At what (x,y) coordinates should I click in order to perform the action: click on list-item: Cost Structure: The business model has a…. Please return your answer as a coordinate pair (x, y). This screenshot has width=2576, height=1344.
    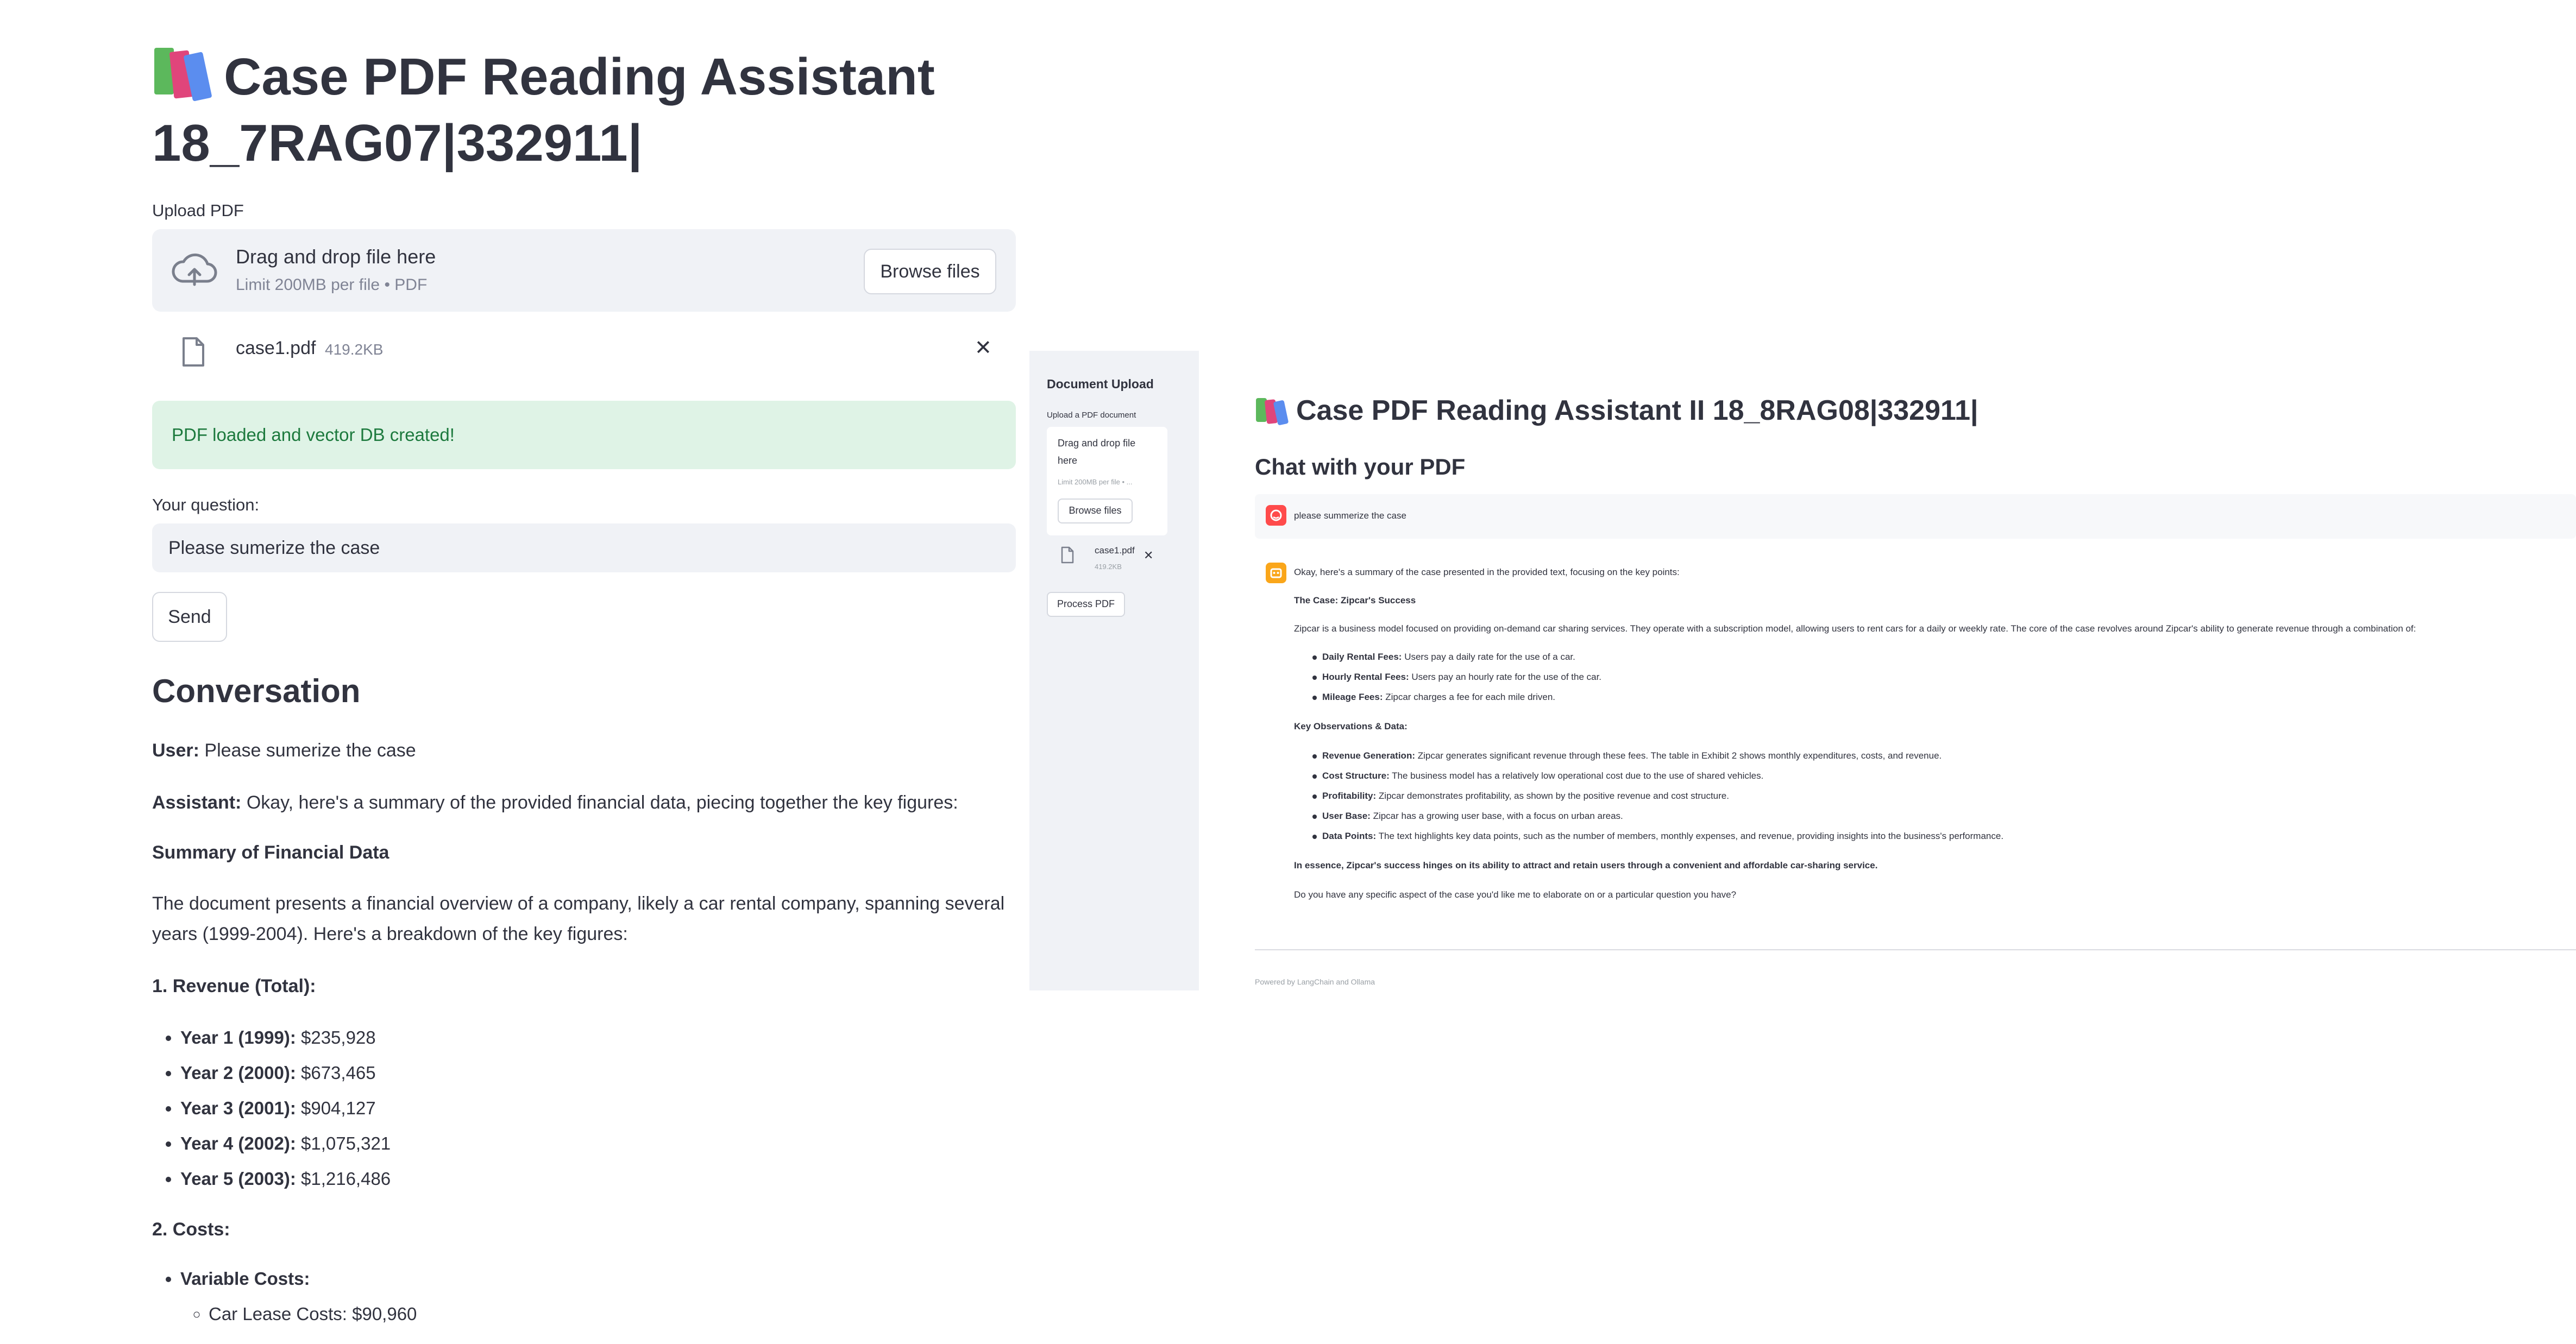
    Looking at the image, I should click on (1538, 776).